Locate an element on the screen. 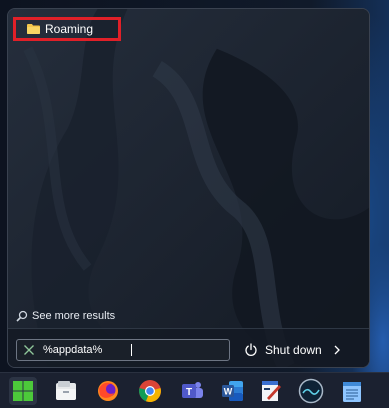  taskbar-chrome is located at coordinates (150, 391).